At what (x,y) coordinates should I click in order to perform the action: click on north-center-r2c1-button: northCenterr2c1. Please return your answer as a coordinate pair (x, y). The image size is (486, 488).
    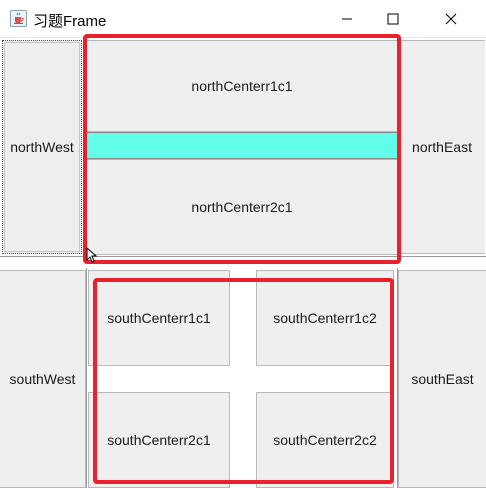
    Looking at the image, I should click on (242, 207).